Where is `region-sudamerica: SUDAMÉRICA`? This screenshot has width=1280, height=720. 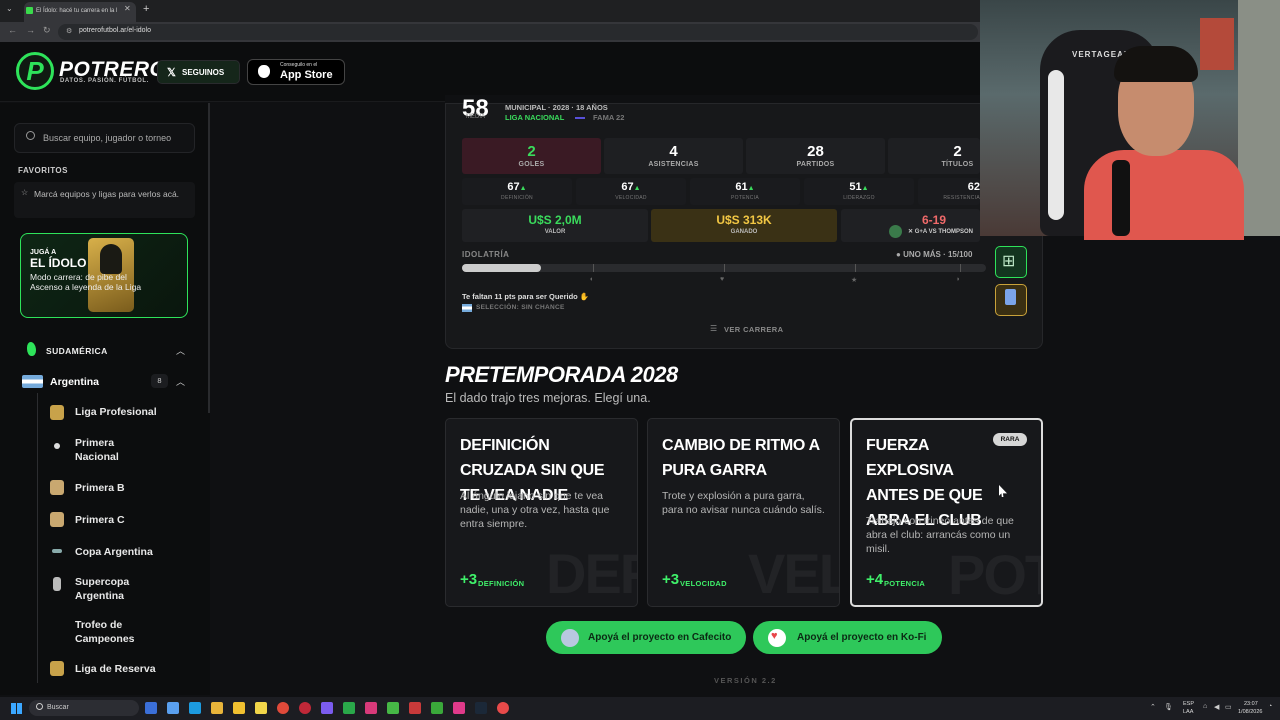 region-sudamerica: SUDAMÉRICA is located at coordinates (77, 351).